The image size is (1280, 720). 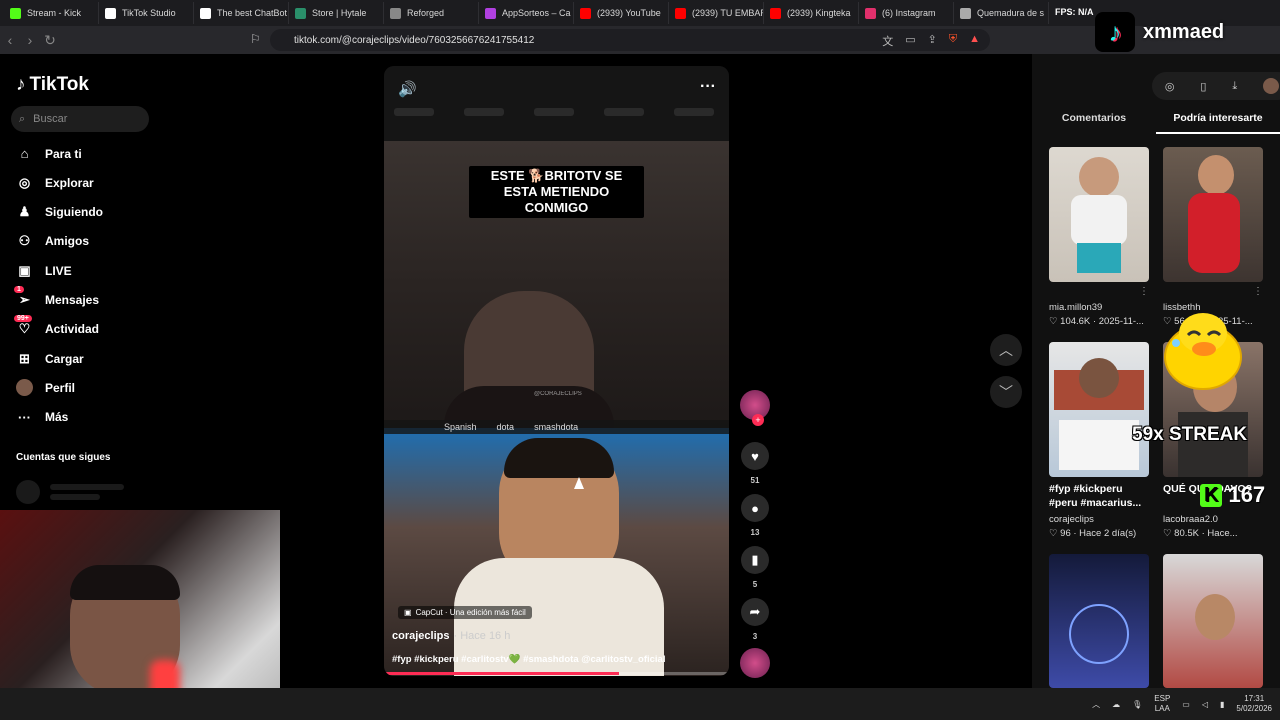 What do you see at coordinates (252, 13) in the screenshot?
I see `tab-title: The best ChatBot` at bounding box center [252, 13].